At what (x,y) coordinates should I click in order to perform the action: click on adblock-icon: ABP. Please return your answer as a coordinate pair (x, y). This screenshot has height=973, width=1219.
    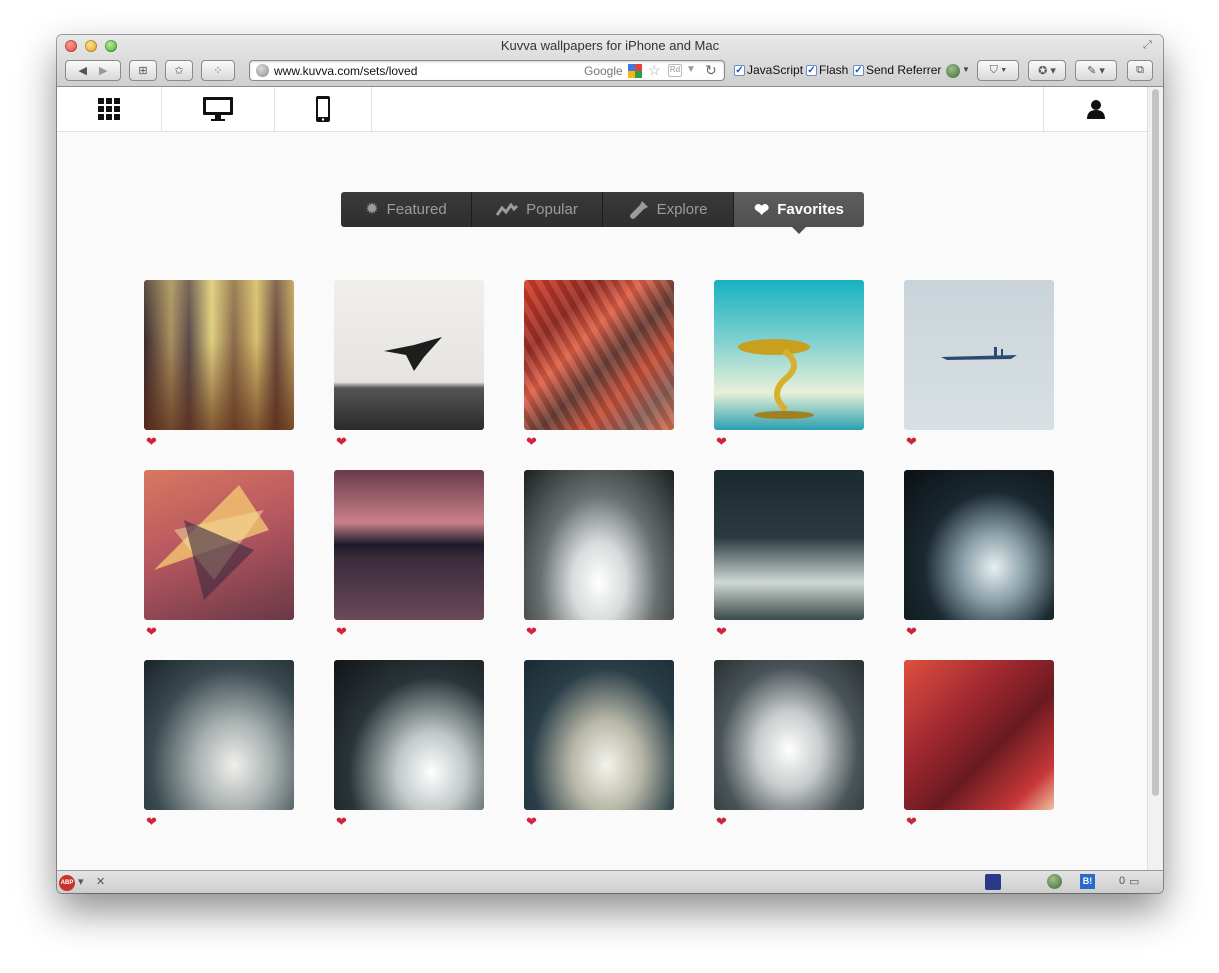
    Looking at the image, I should click on (67, 883).